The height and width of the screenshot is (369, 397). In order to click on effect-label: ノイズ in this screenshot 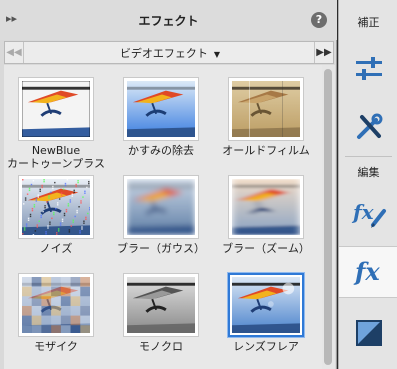, I will do `click(56, 248)`.